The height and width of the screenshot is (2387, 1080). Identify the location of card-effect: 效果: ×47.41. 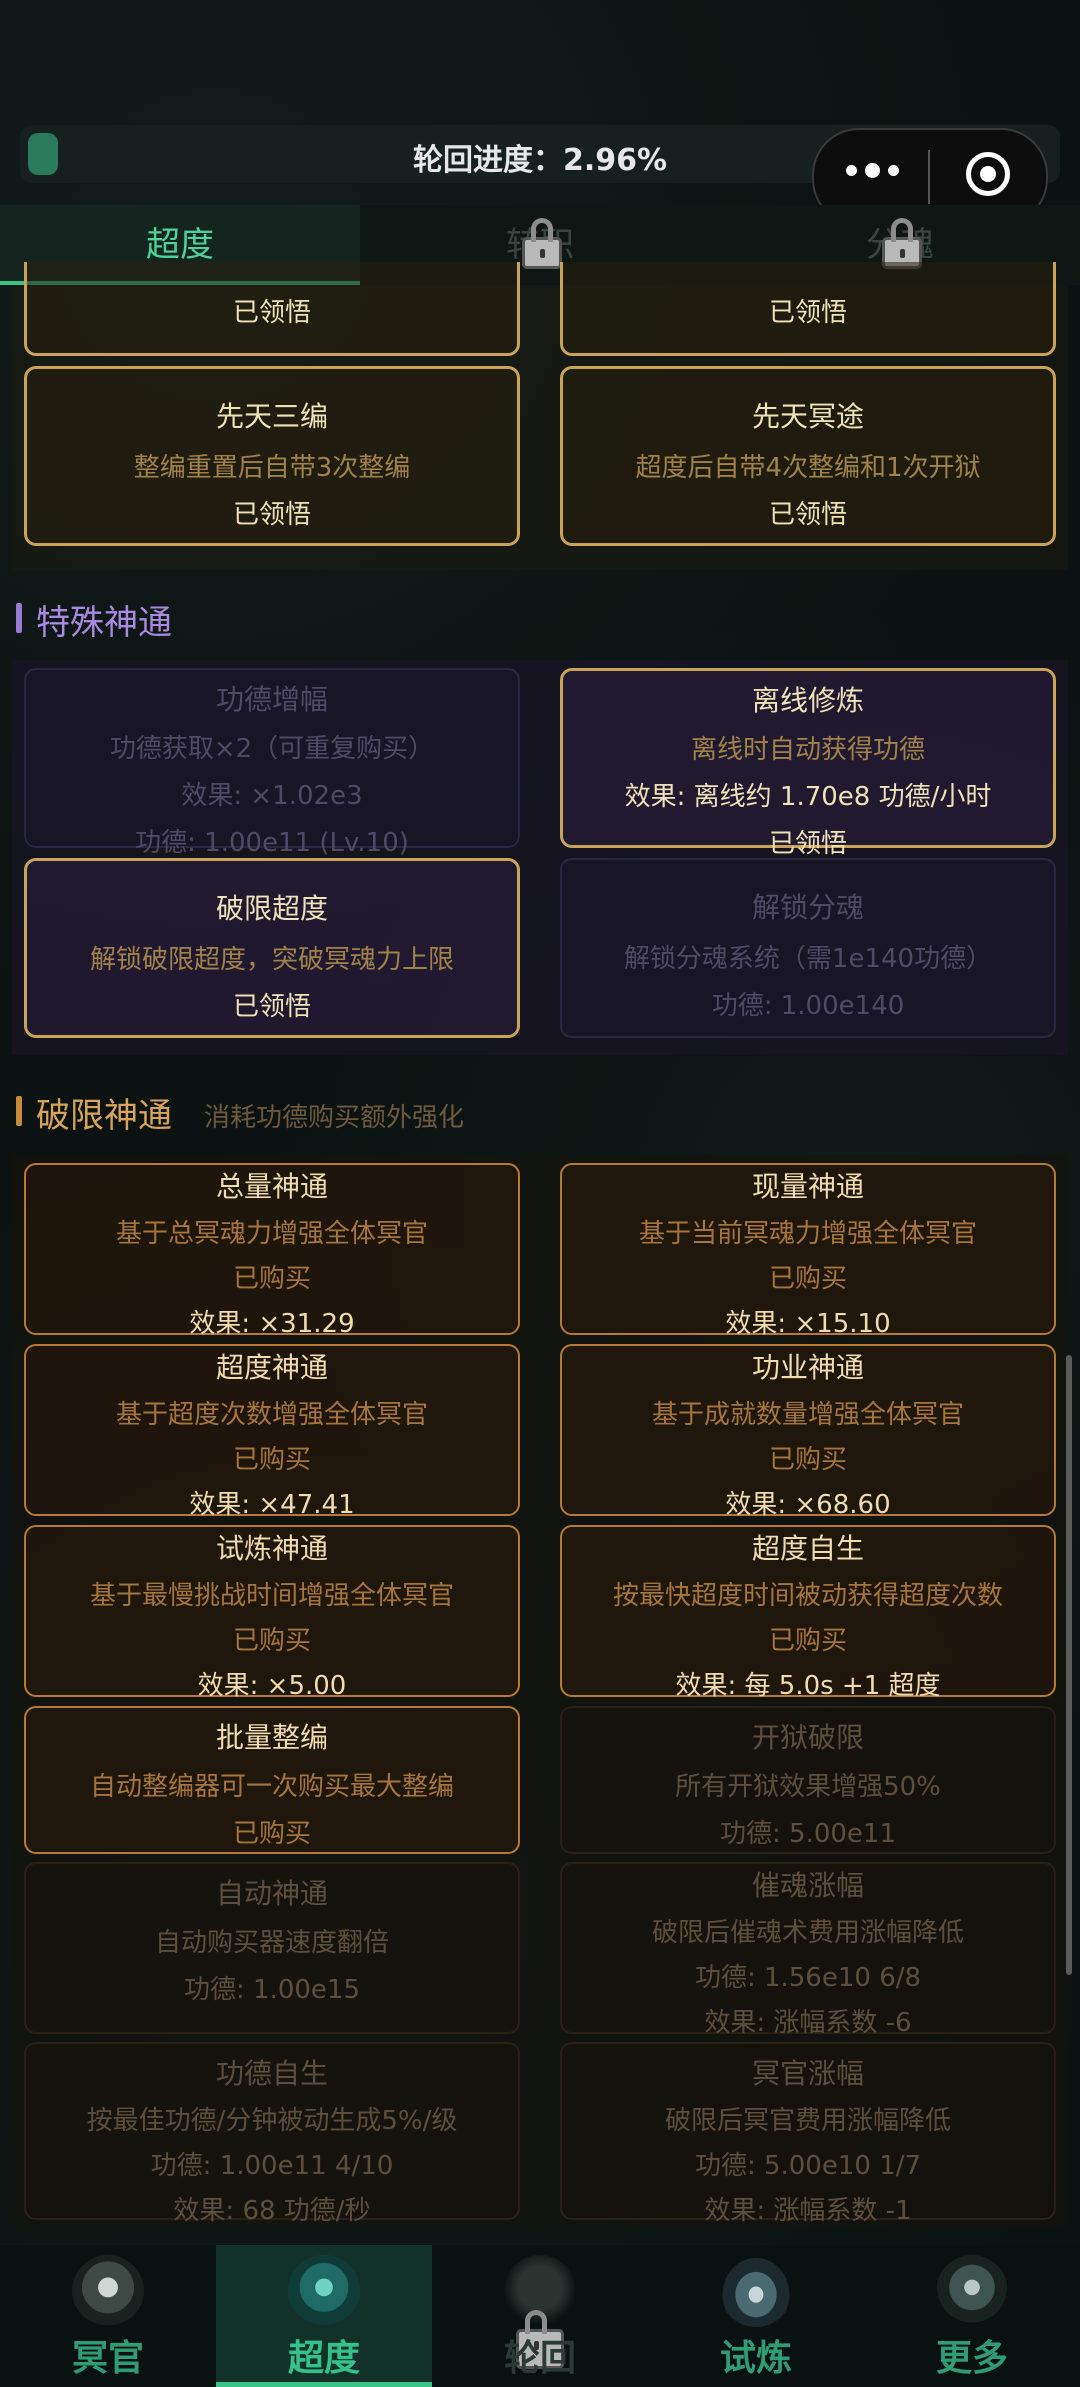
(272, 1505).